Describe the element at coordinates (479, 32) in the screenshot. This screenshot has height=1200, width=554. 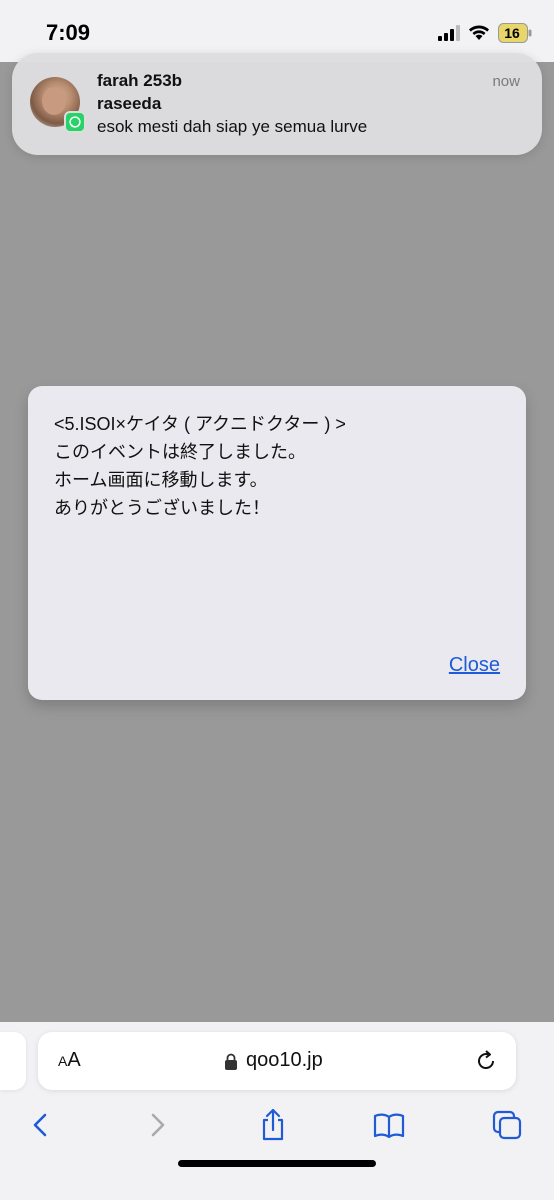
I see `wifi-icon` at that location.